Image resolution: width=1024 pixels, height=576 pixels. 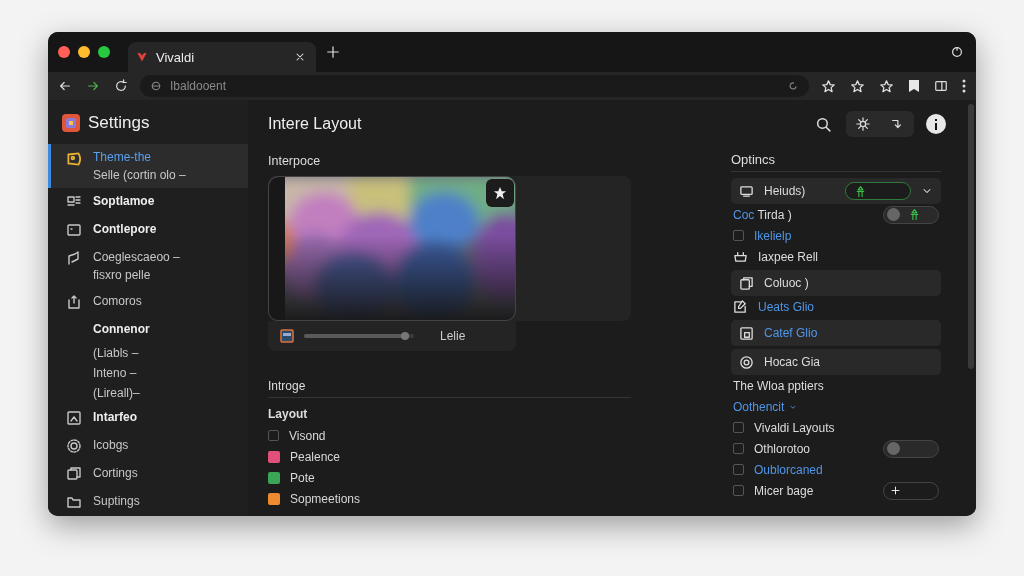 What do you see at coordinates (791, 333) in the screenshot?
I see `option-label: Catef Glio` at bounding box center [791, 333].